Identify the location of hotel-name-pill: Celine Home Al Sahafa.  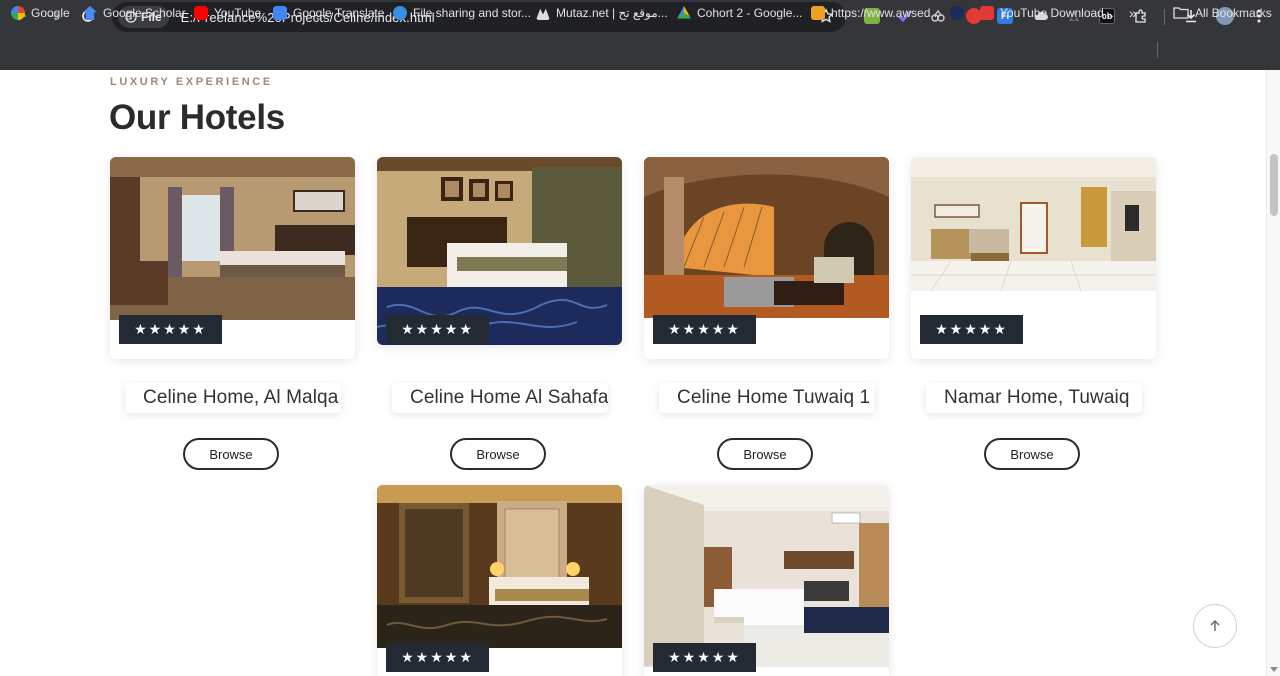
(500, 398).